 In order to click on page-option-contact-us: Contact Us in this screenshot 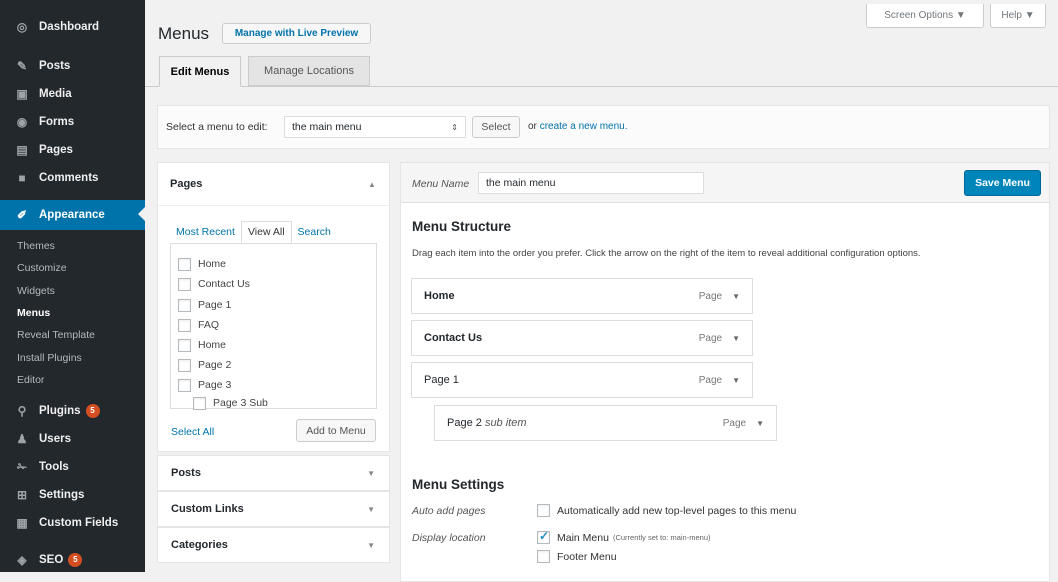, I will do `click(214, 284)`.